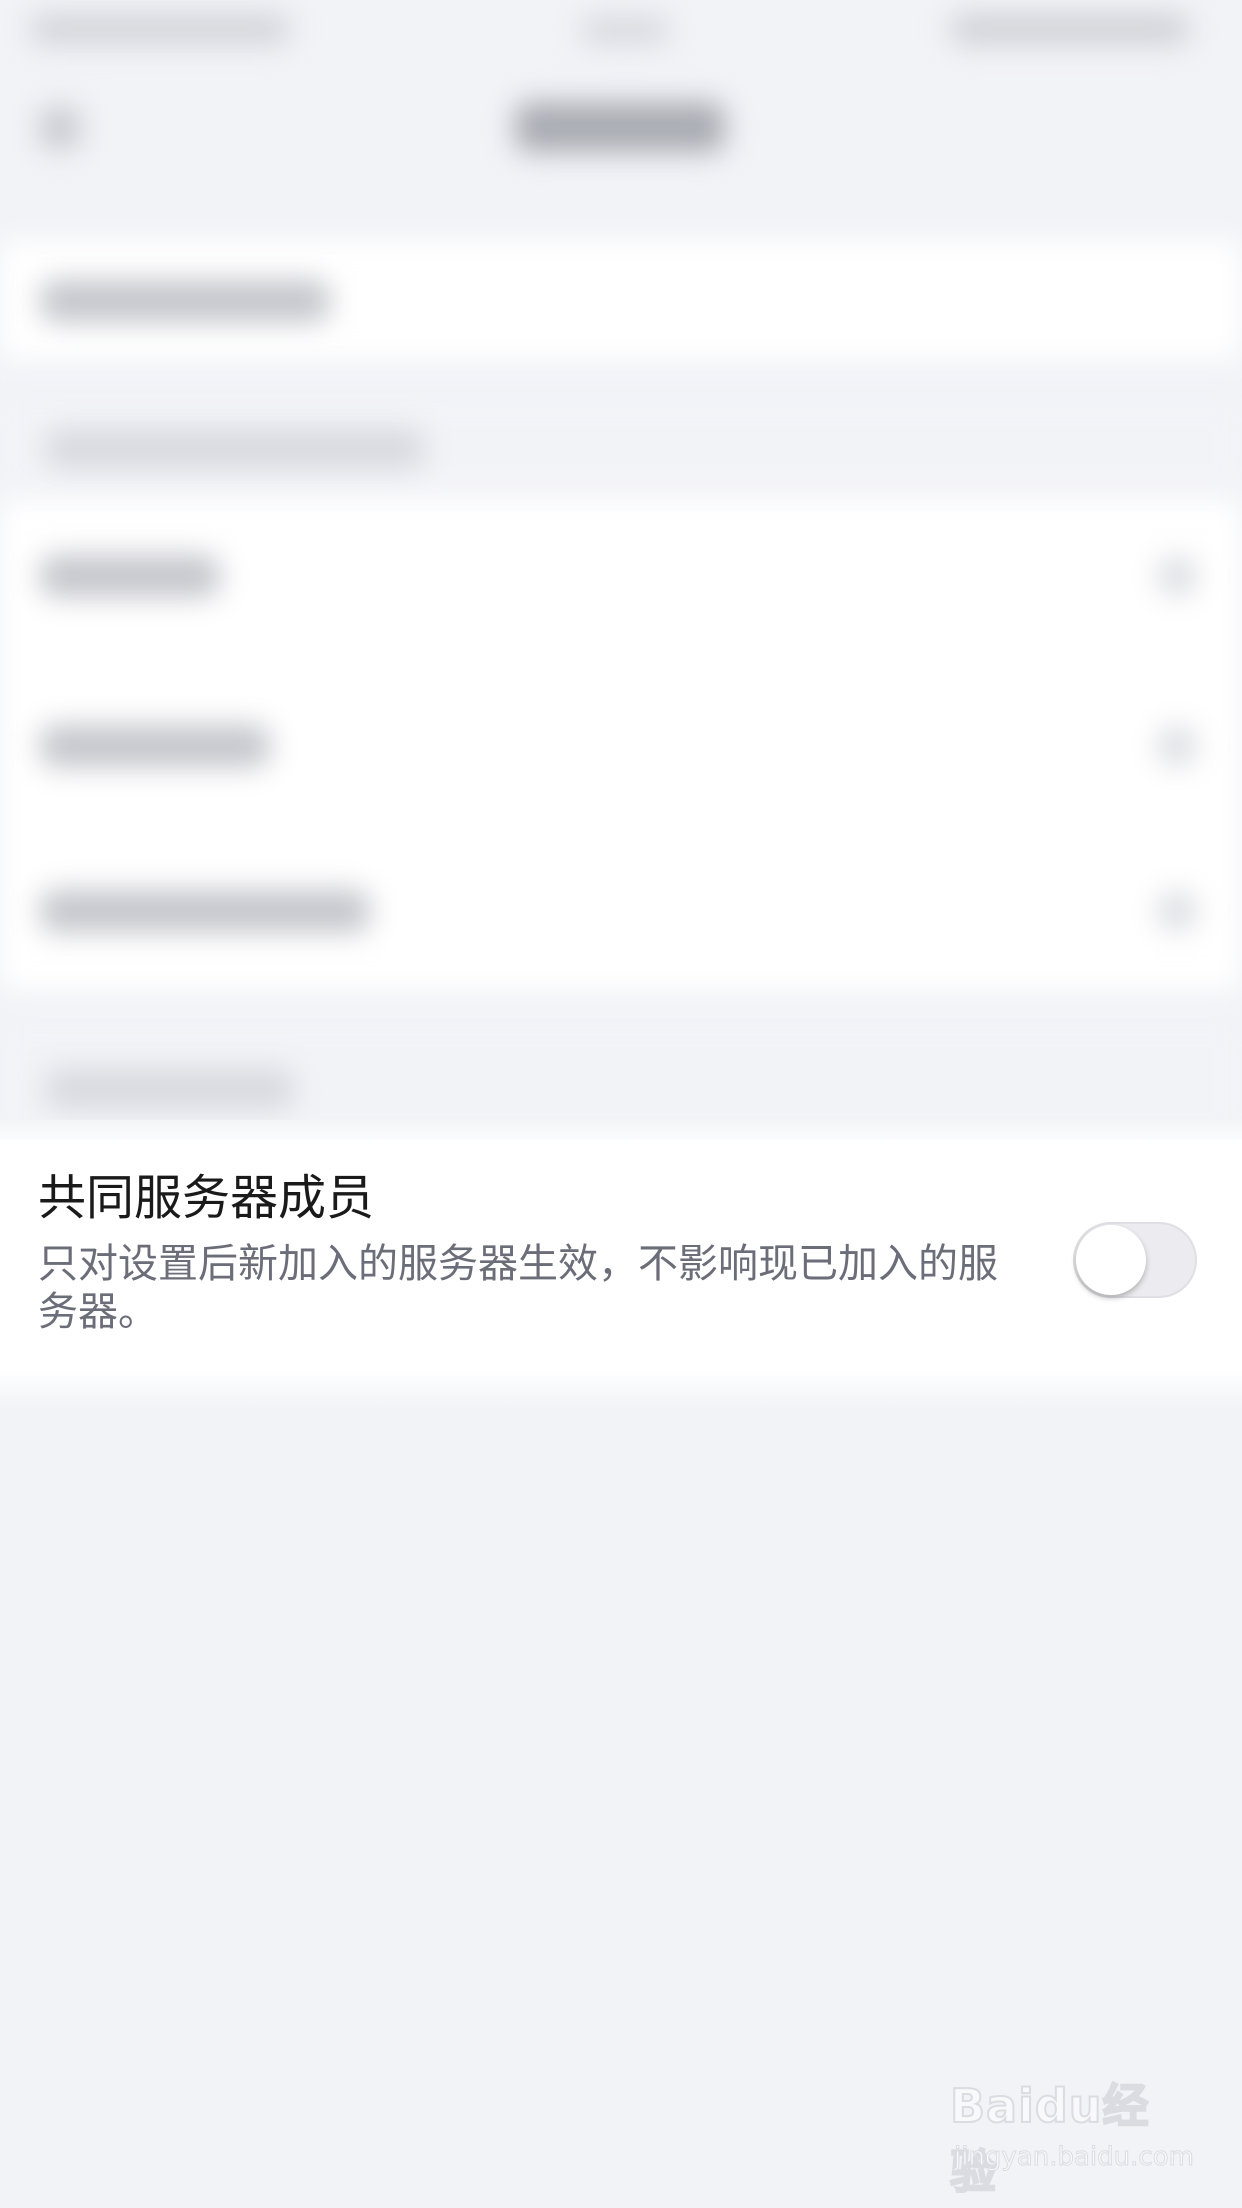  Describe the element at coordinates (1070, 29) in the screenshot. I see `status-bar-right` at that location.